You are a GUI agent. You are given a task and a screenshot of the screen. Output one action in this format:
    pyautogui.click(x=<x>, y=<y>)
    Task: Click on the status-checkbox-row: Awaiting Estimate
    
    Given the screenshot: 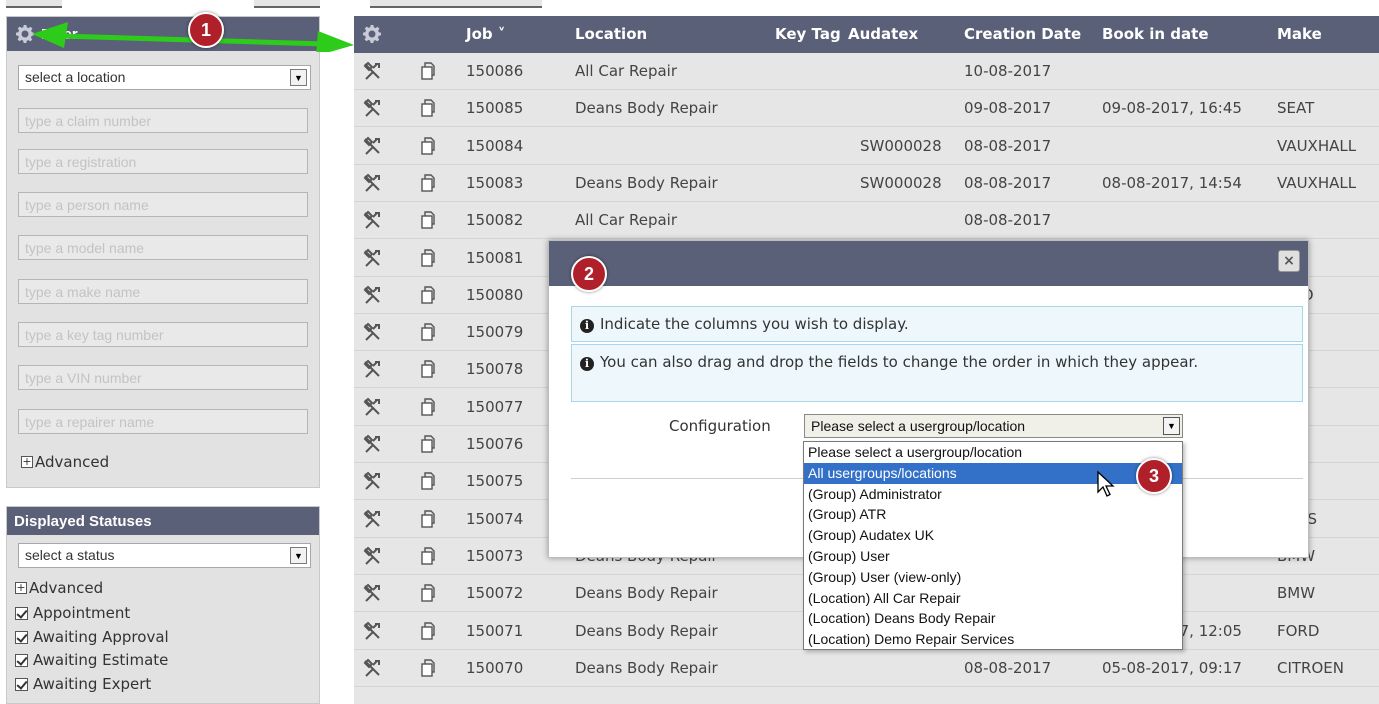 What is the action you would take?
    pyautogui.click(x=91, y=660)
    